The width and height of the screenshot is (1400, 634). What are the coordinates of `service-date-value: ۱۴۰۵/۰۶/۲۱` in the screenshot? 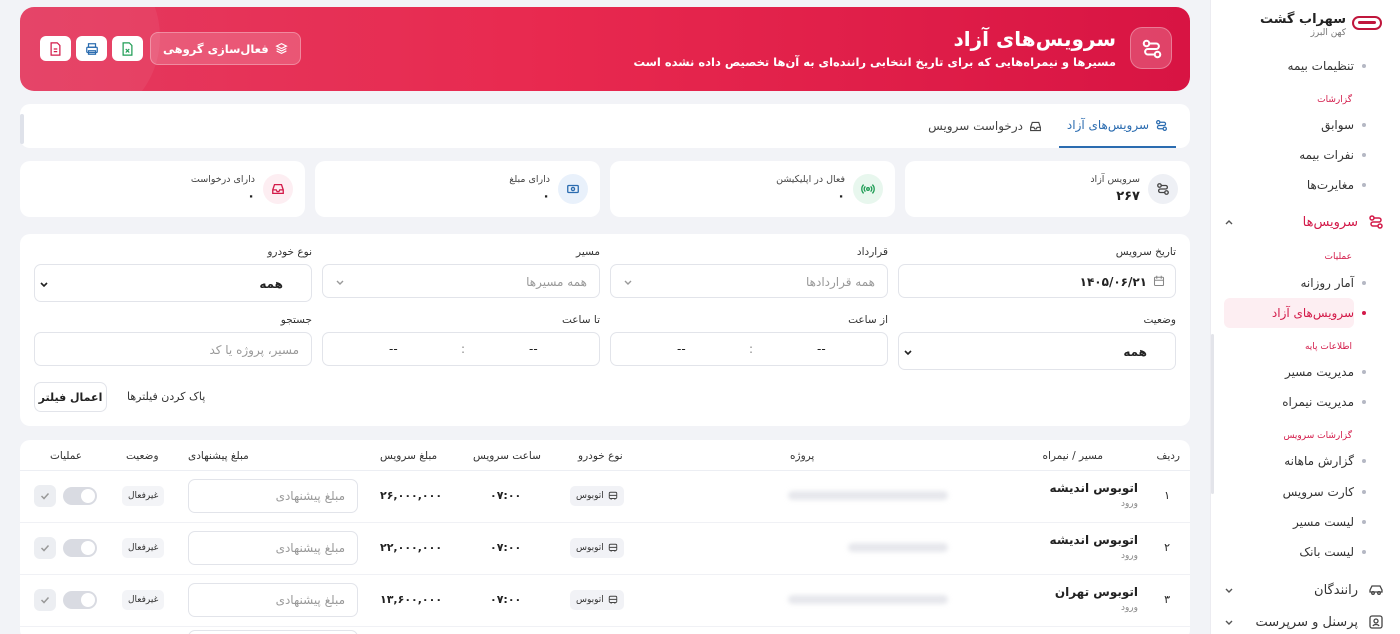 It's located at (1113, 282).